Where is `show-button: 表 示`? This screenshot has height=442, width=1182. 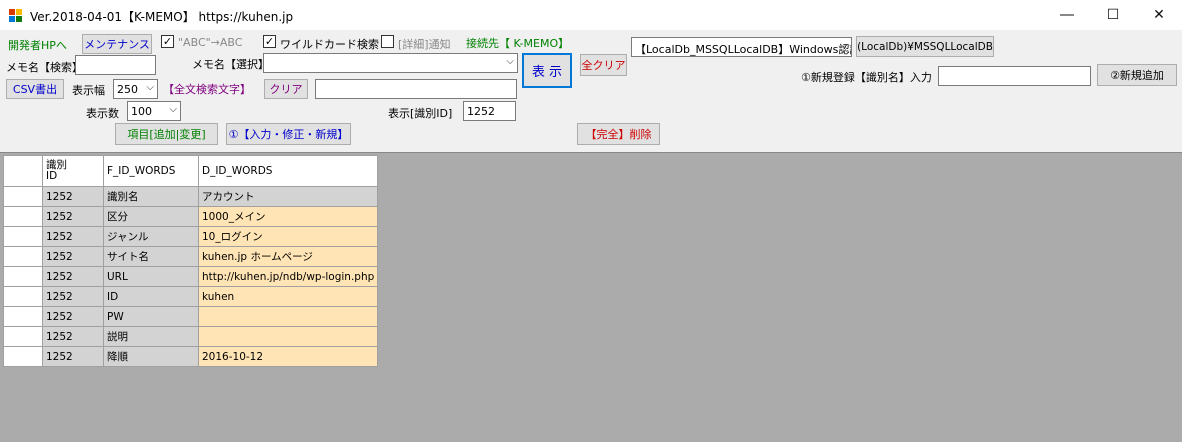
show-button: 表 示 is located at coordinates (547, 70).